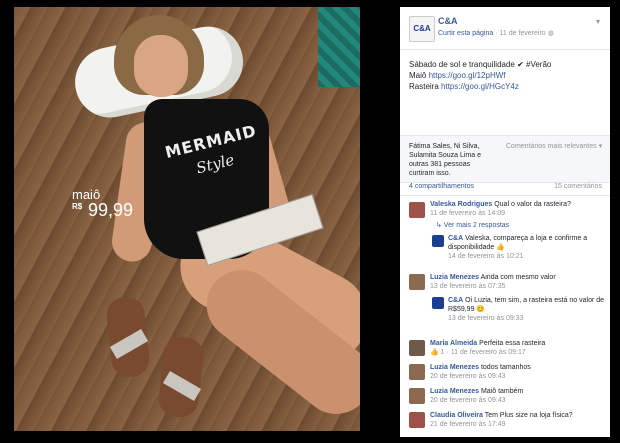 Image resolution: width=620 pixels, height=443 pixels. Describe the element at coordinates (422, 29) in the screenshot. I see `page-logo: C&A` at that location.